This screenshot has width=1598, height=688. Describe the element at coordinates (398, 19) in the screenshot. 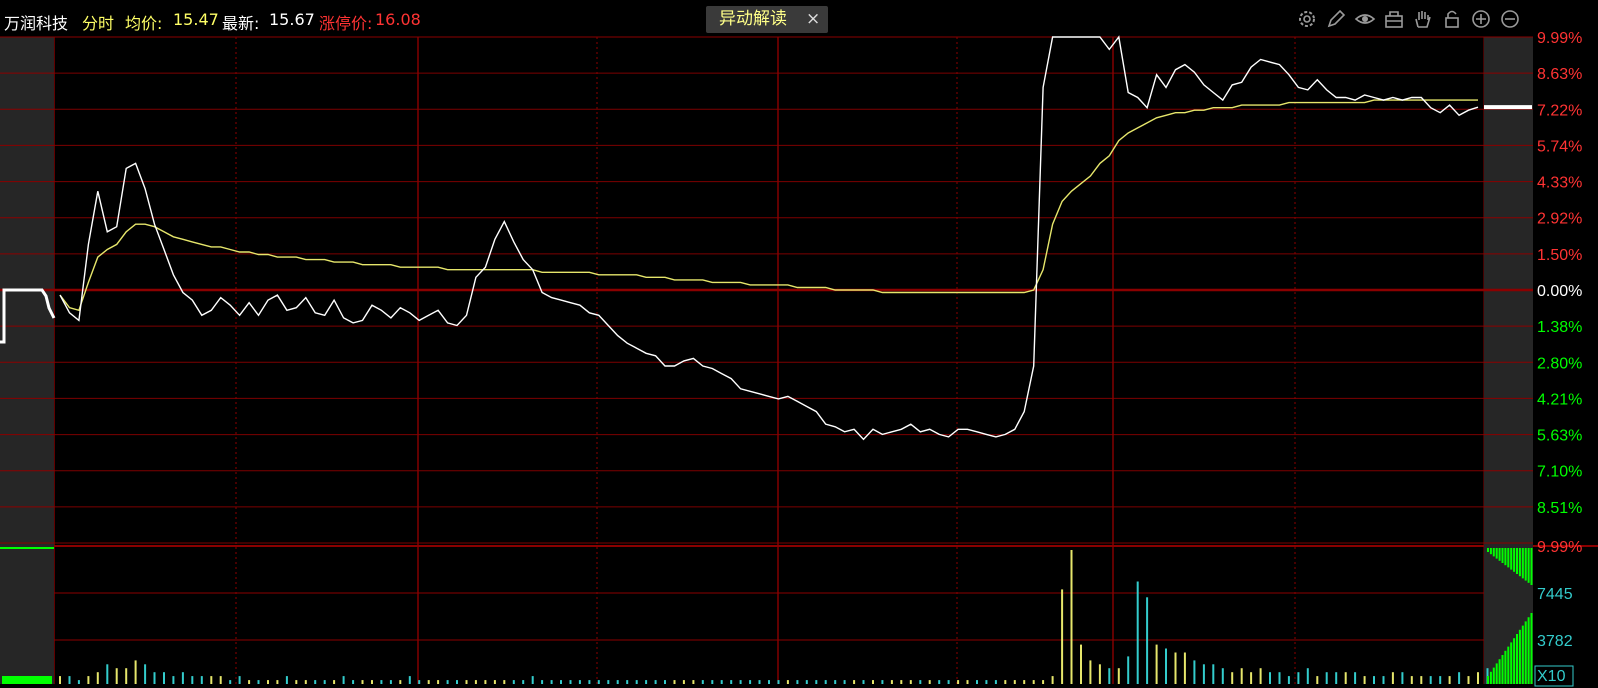

I see `limit-price-value: 16.08` at that location.